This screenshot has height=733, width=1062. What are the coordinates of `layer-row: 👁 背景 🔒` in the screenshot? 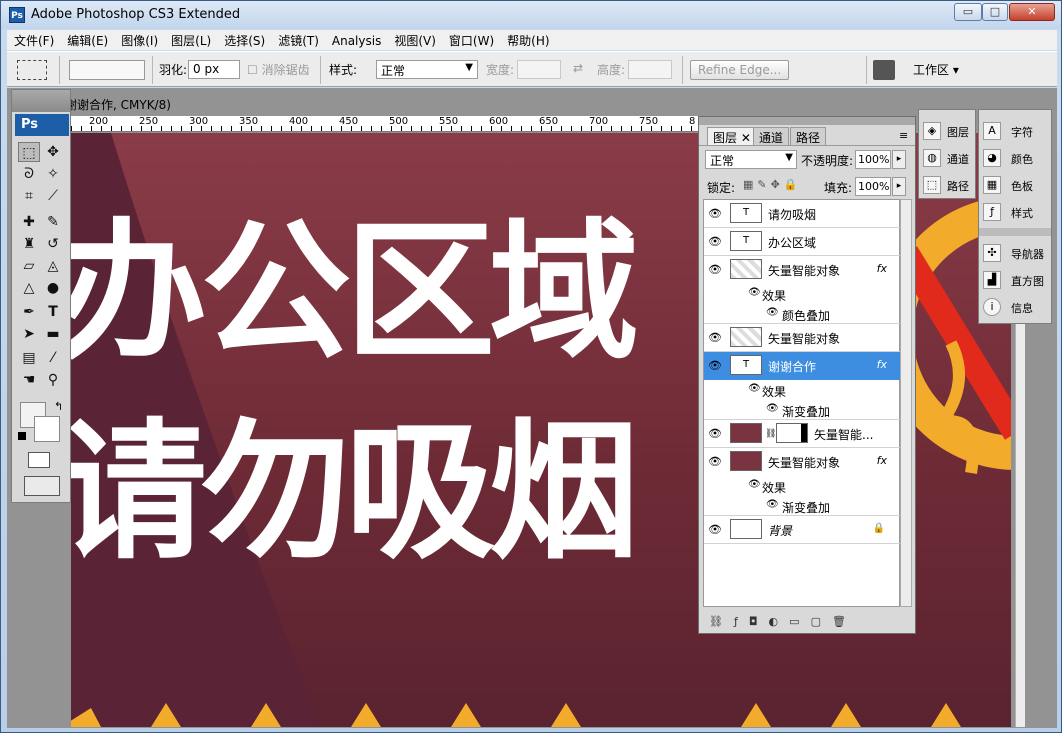 It's located at (802, 530).